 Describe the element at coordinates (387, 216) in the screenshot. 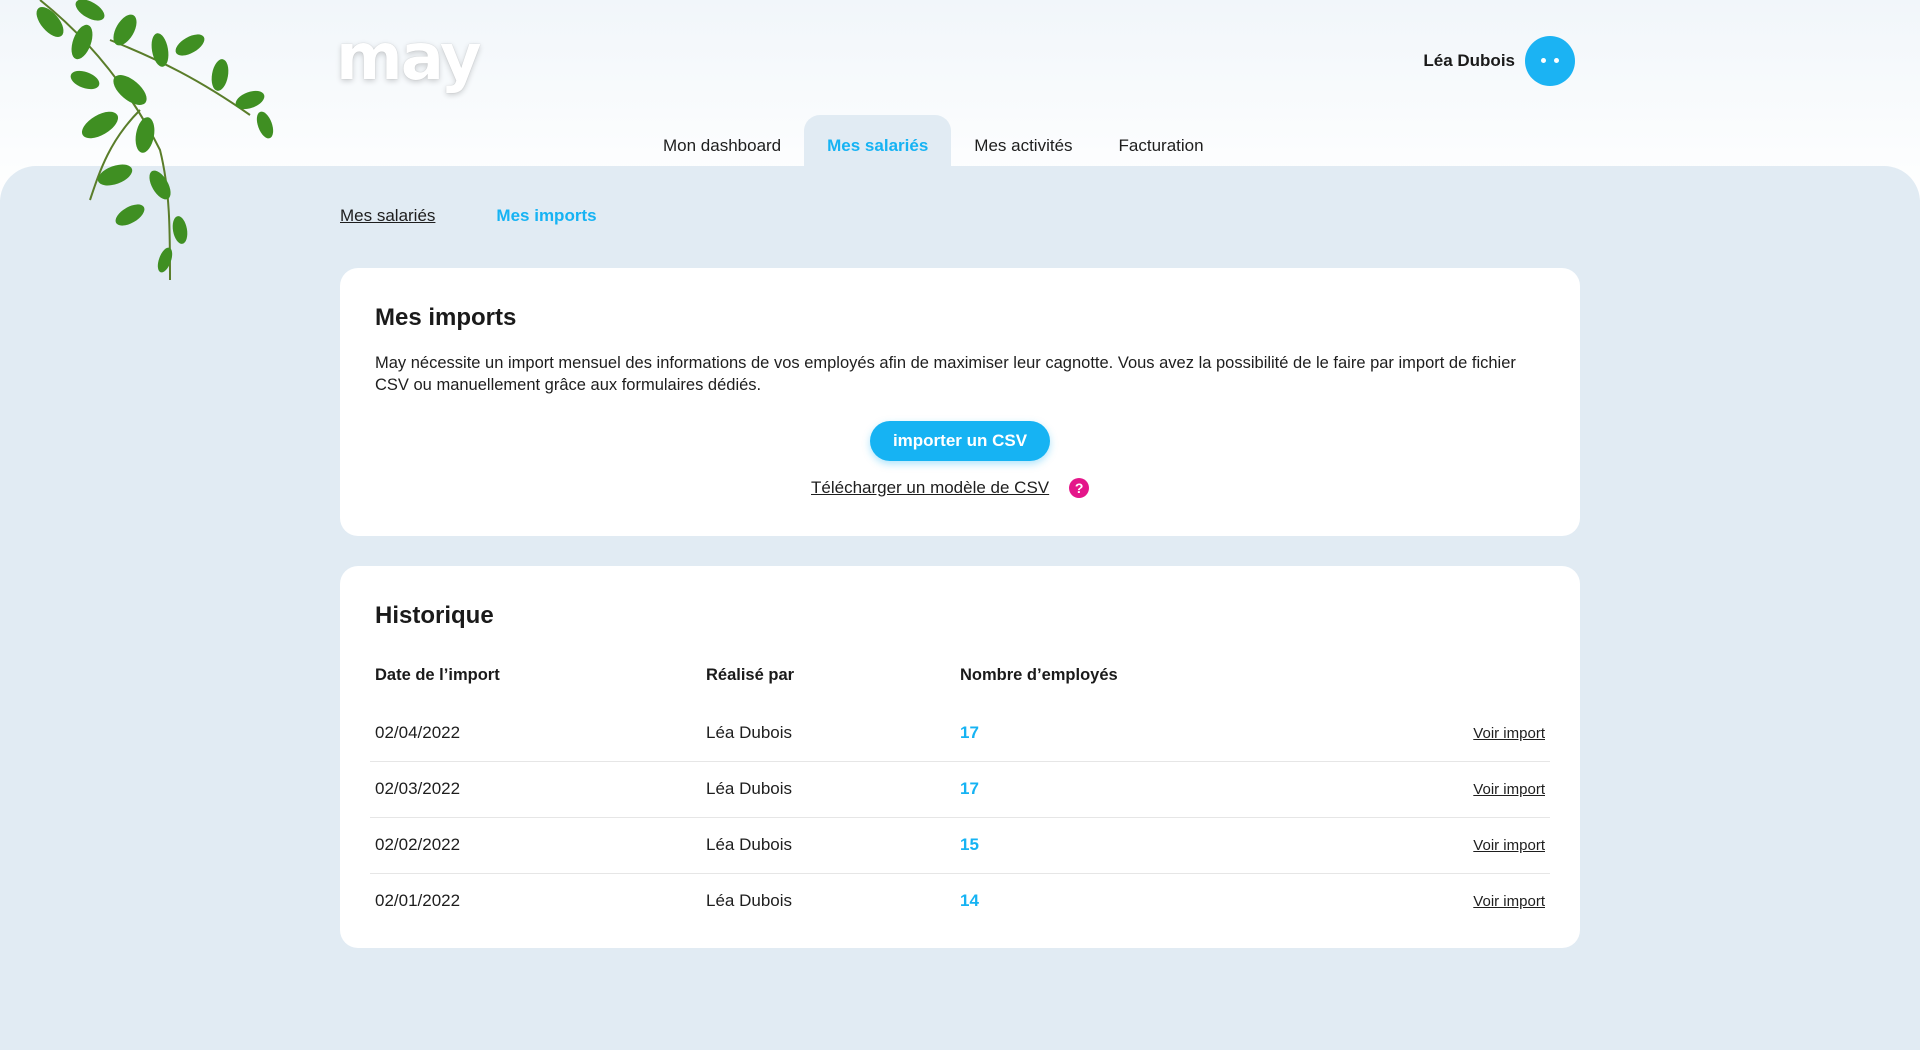

I see `subtab-salaries: Mes salariés` at that location.